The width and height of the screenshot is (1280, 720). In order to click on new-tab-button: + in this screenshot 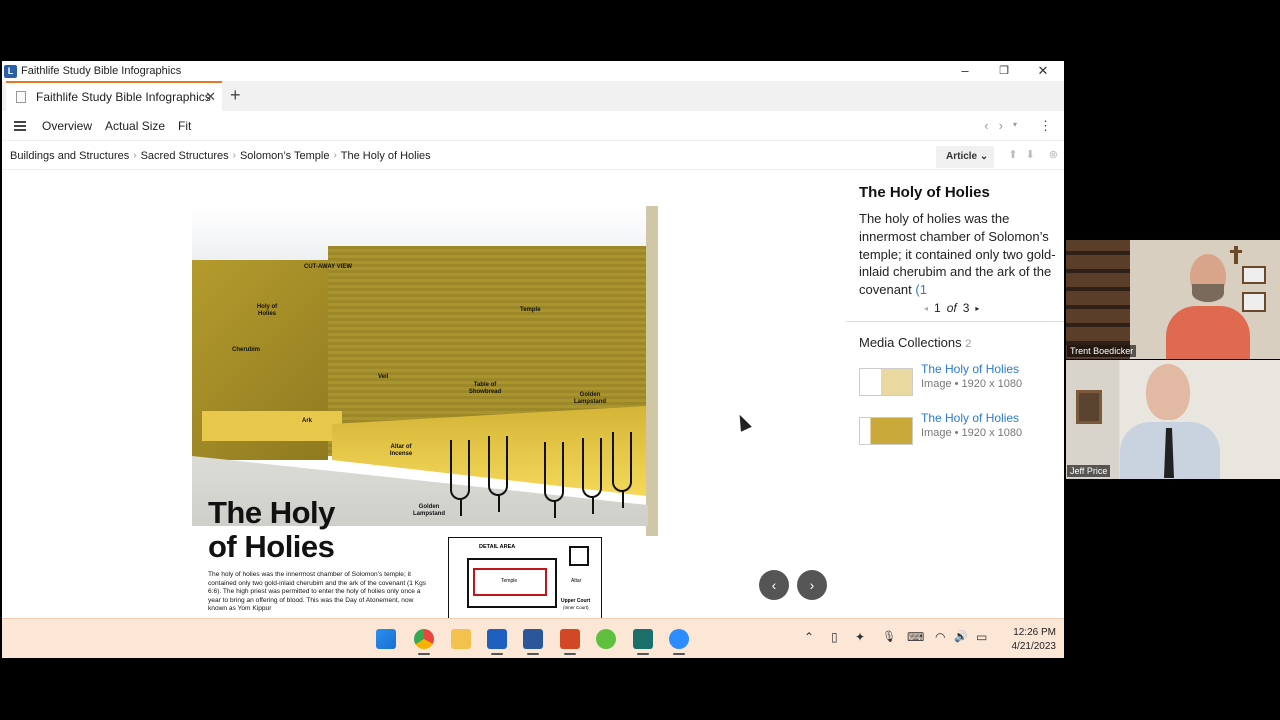, I will do `click(235, 95)`.